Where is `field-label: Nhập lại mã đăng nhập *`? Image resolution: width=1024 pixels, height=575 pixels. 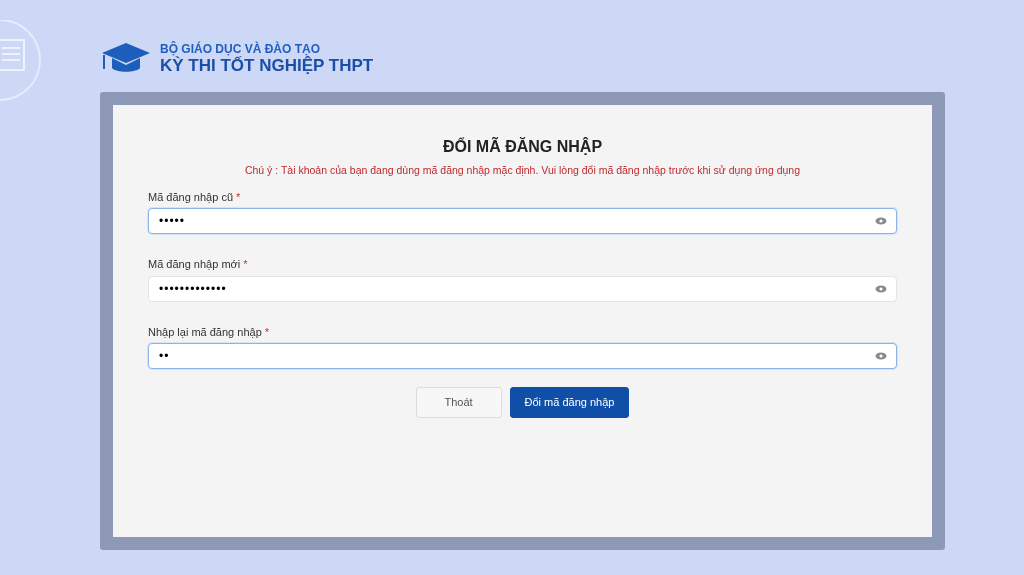 field-label: Nhập lại mã đăng nhập * is located at coordinates (209, 332).